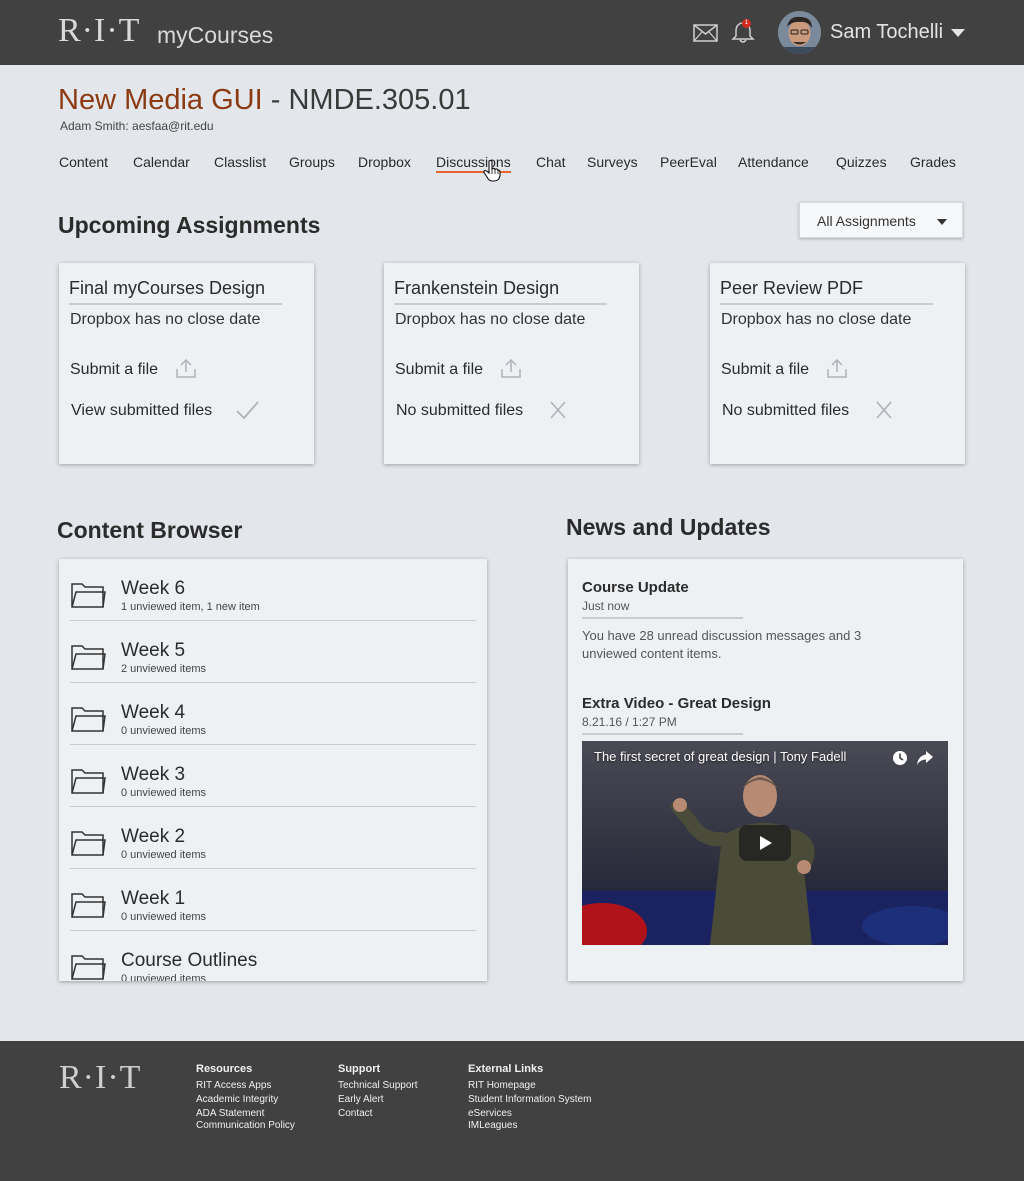  Describe the element at coordinates (273, 652) in the screenshot. I see `folder-item: Week 5 2 unviewed items` at that location.